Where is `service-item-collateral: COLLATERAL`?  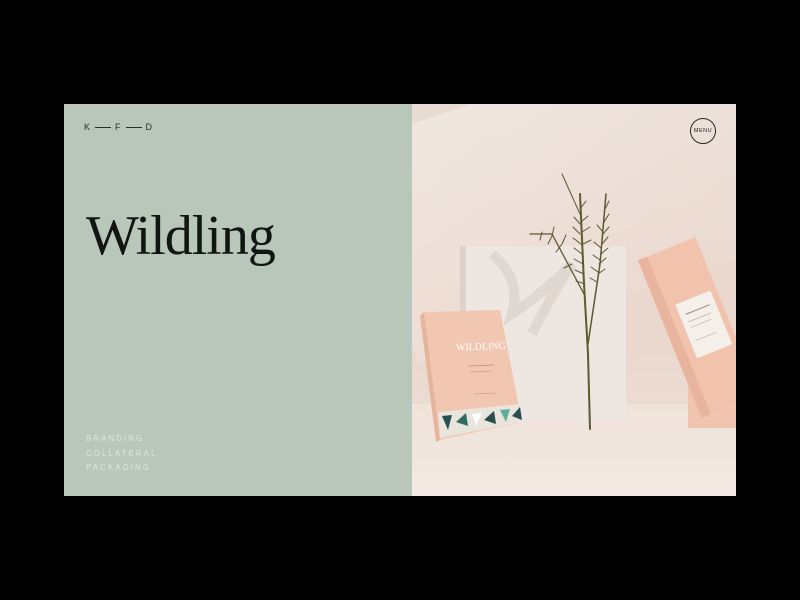 service-item-collateral: COLLATERAL is located at coordinates (122, 453).